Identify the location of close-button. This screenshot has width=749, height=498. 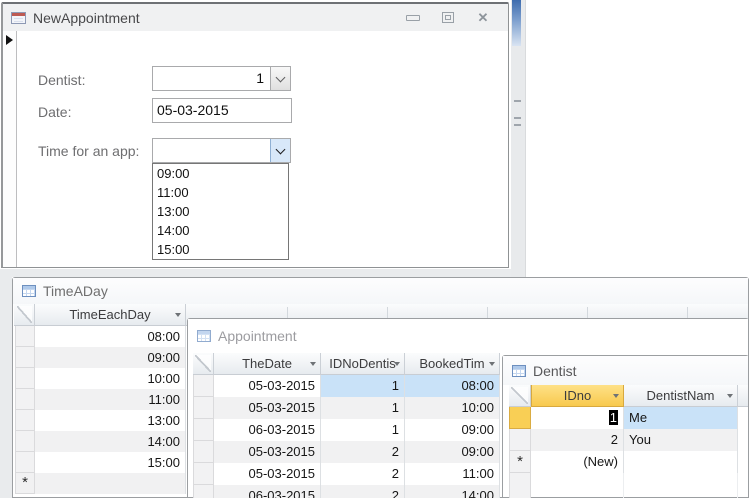
(483, 17).